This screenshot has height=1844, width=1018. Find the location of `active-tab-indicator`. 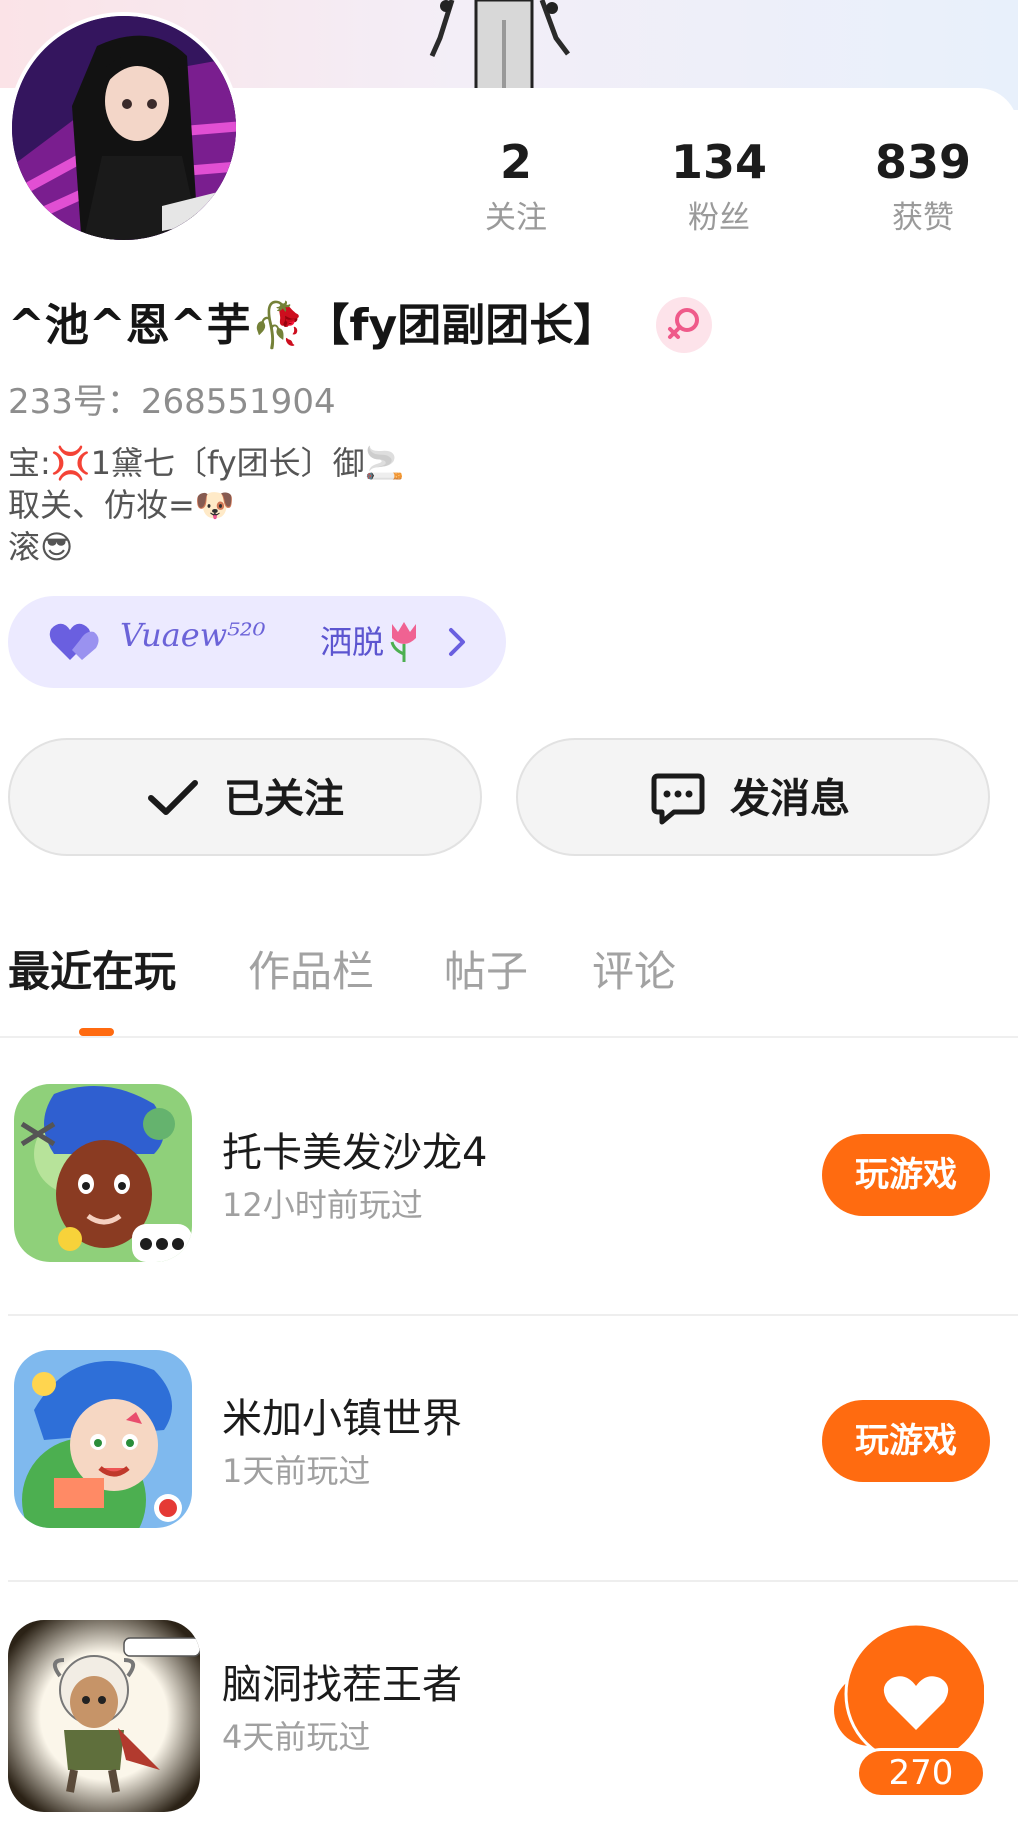

active-tab-indicator is located at coordinates (96, 1032).